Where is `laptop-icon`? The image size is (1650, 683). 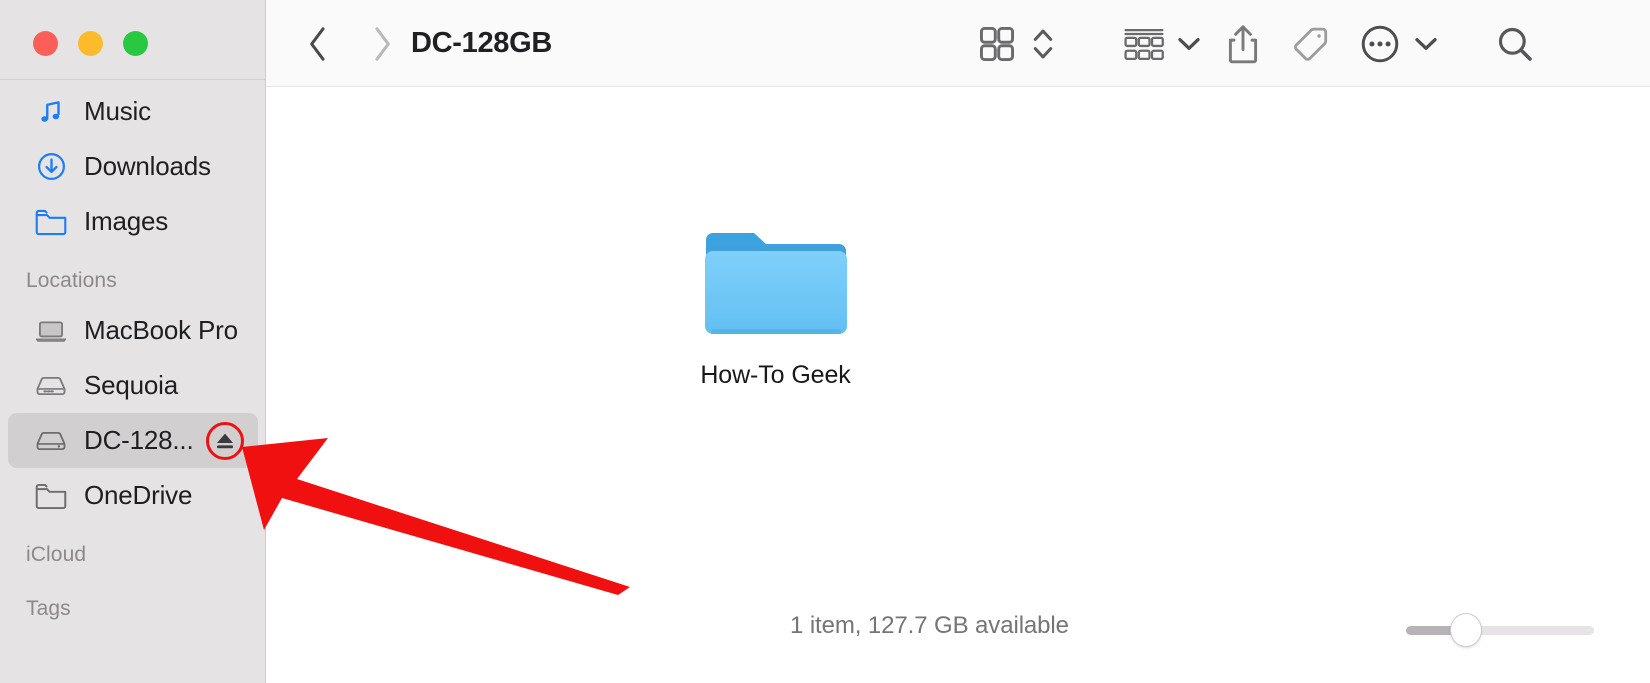
laptop-icon is located at coordinates (51, 331).